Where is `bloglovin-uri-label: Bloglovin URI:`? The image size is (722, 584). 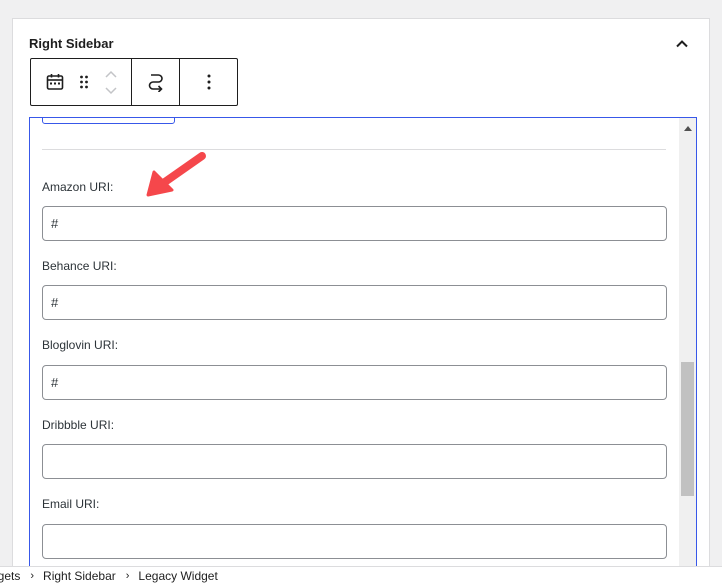 bloglovin-uri-label: Bloglovin URI: is located at coordinates (80, 345).